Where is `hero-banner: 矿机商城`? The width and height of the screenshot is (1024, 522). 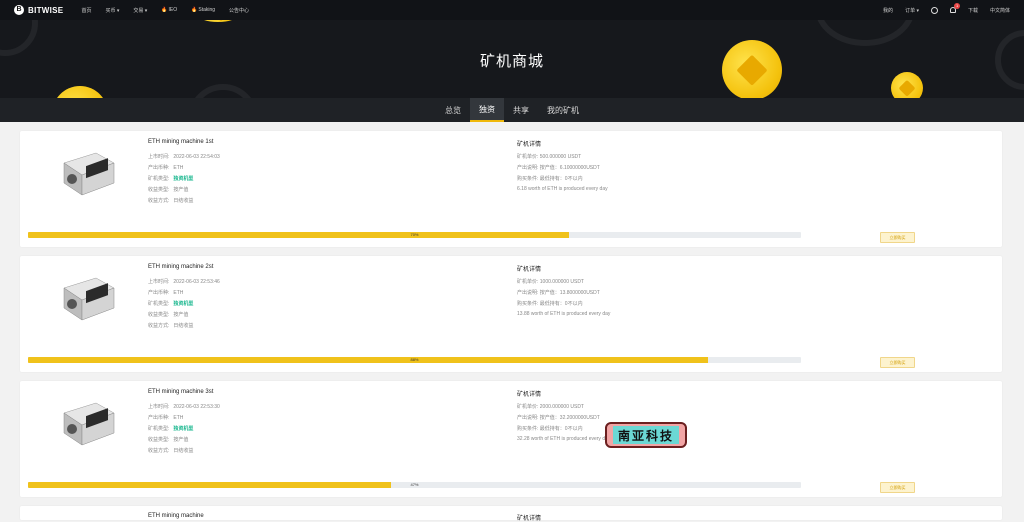 hero-banner: 矿机商城 is located at coordinates (512, 59).